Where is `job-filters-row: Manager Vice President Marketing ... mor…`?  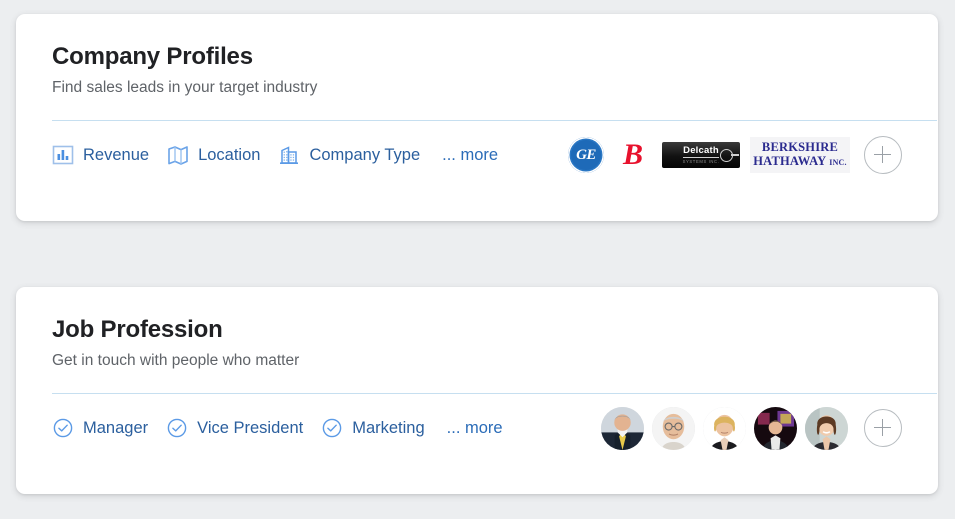 job-filters-row: Manager Vice President Marketing ... mor… is located at coordinates (477, 428).